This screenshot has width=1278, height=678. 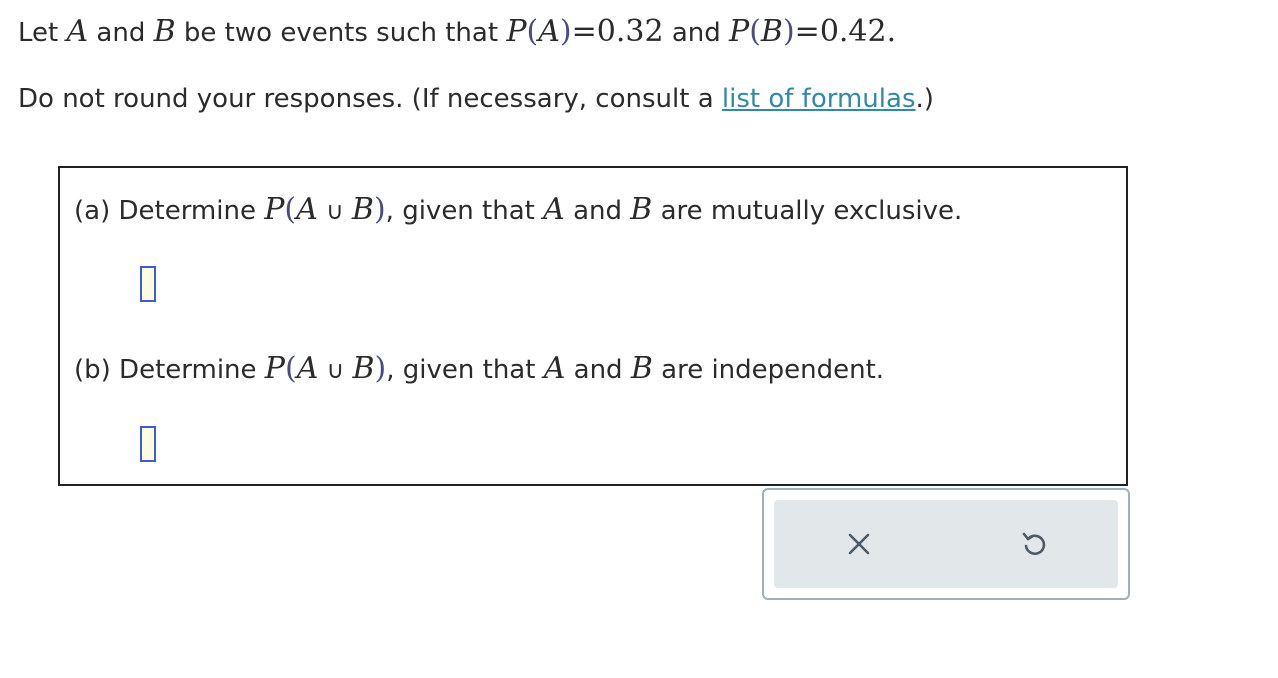 What do you see at coordinates (461, 370) in the screenshot?
I see `part-b-condition: , given that` at bounding box center [461, 370].